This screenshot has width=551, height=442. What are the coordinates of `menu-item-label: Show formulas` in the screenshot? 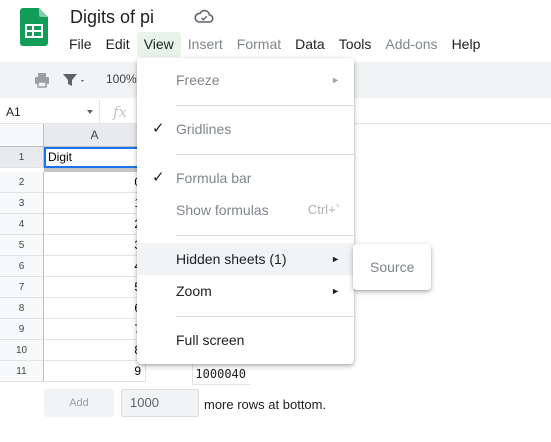 It's located at (222, 210).